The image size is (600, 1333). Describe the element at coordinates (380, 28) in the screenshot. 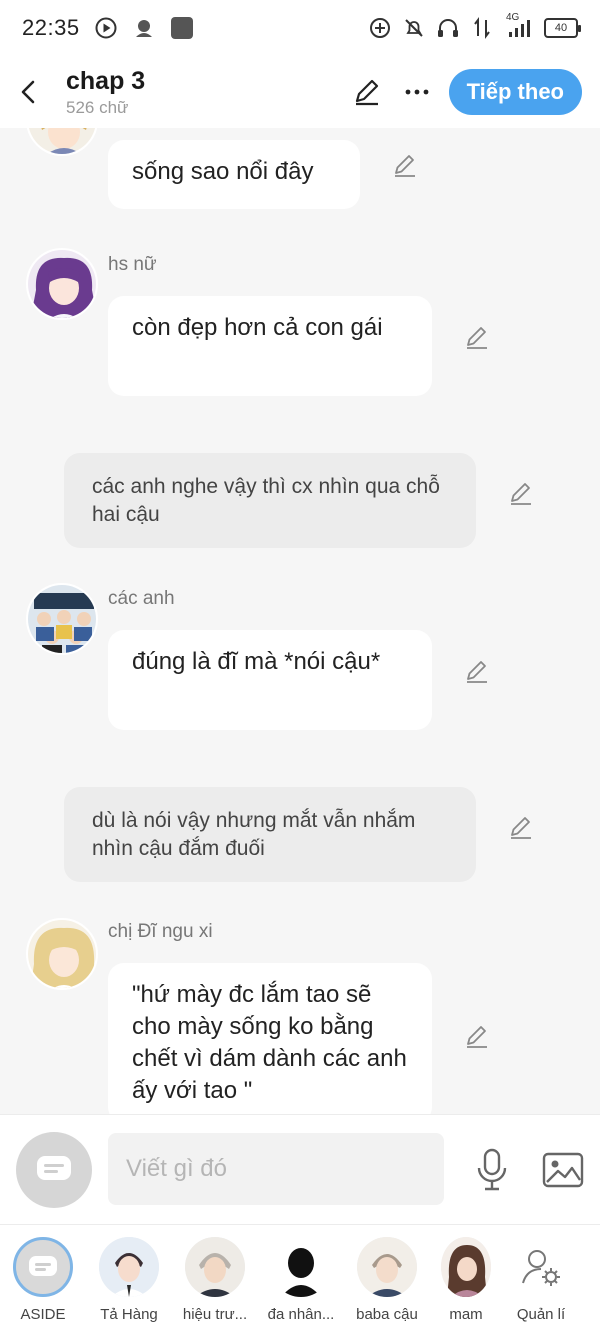

I see `data-saver-icon` at that location.